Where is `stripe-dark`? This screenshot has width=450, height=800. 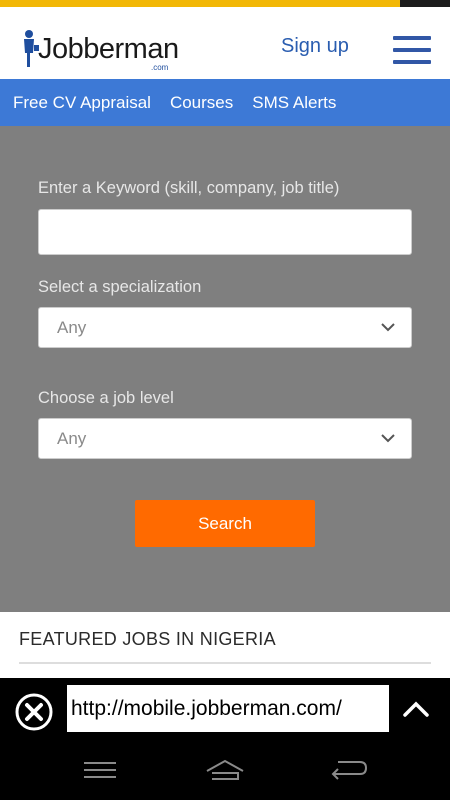
stripe-dark is located at coordinates (425, 3).